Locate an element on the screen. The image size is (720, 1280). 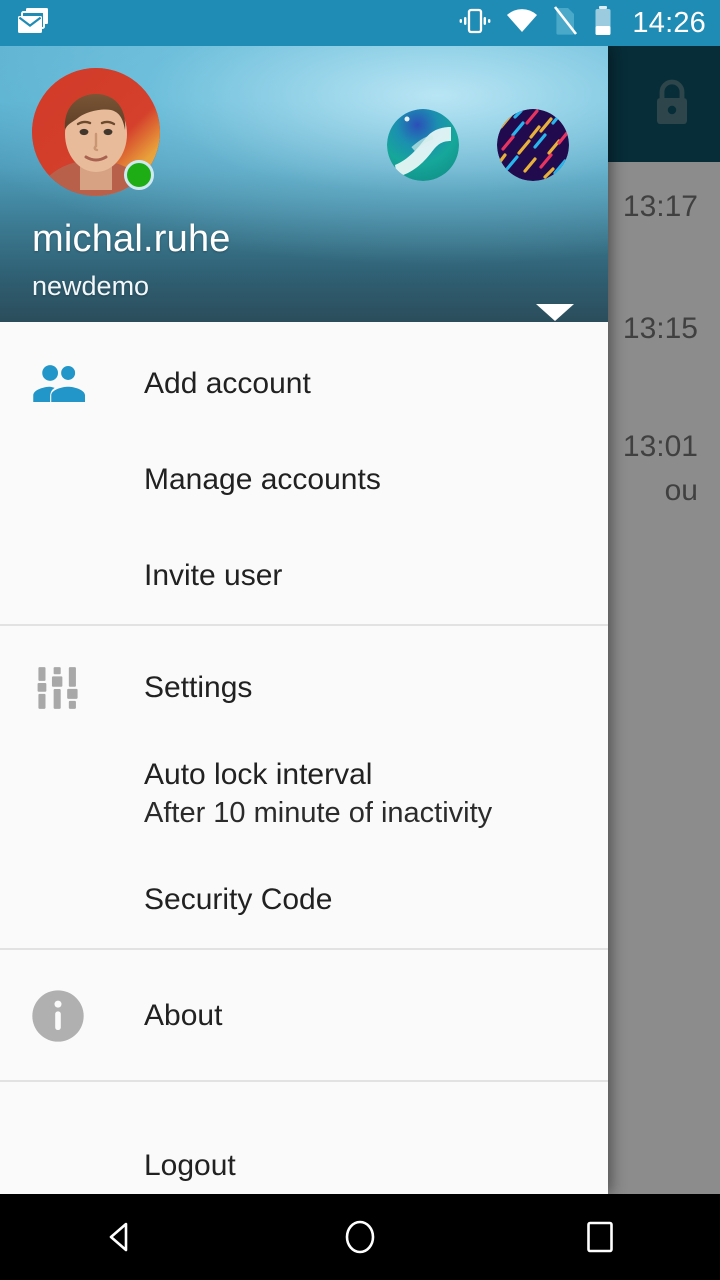
android-nav-bar is located at coordinates (360, 1237).